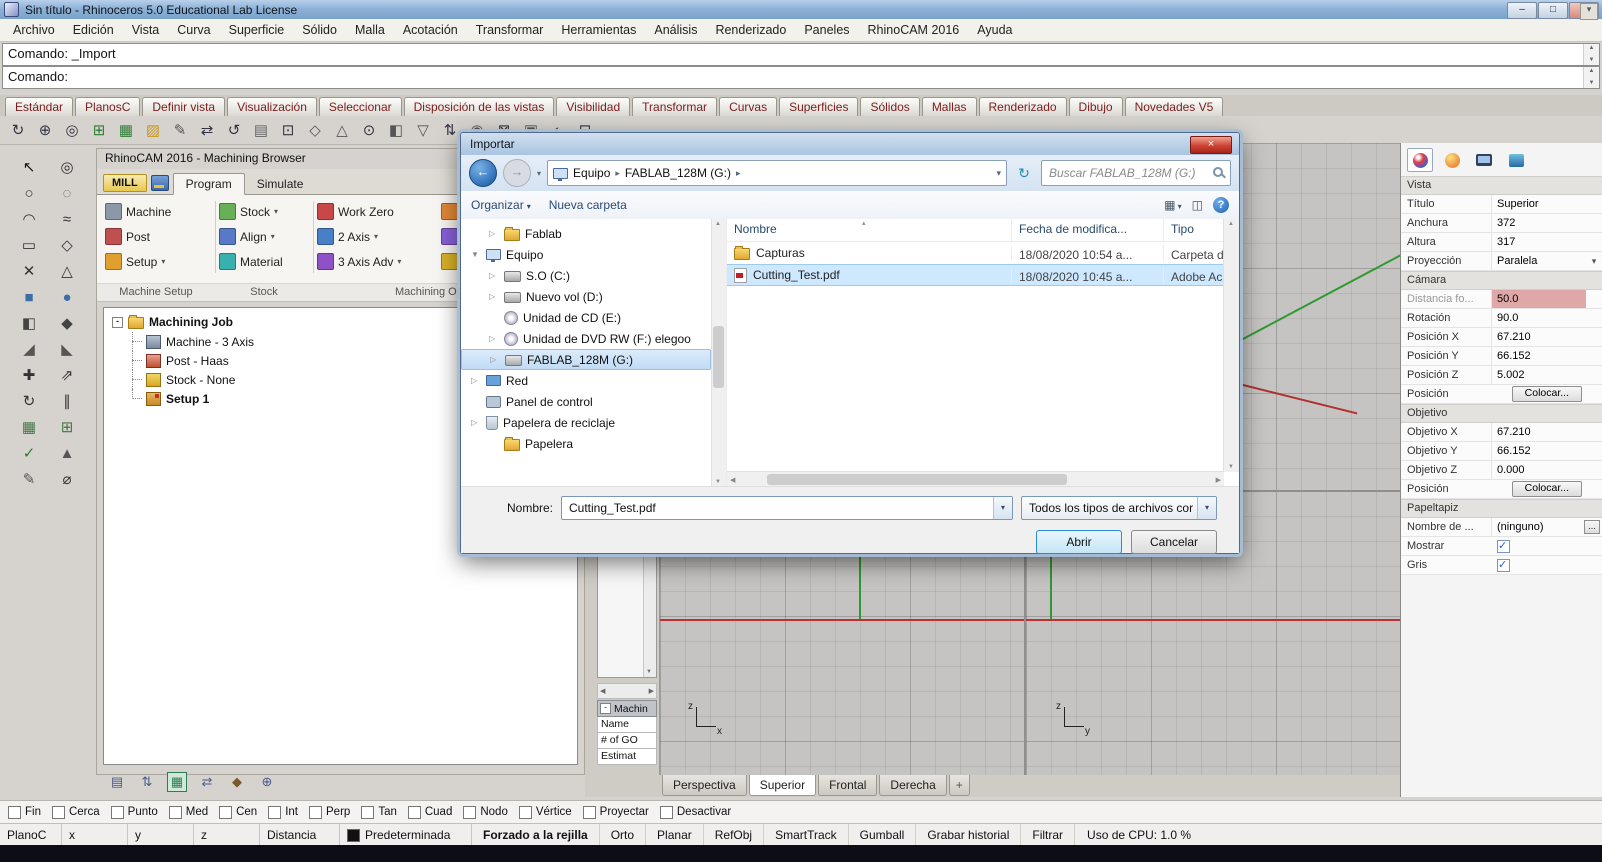  I want to click on toolbar-icon: ✎, so click(180, 131).